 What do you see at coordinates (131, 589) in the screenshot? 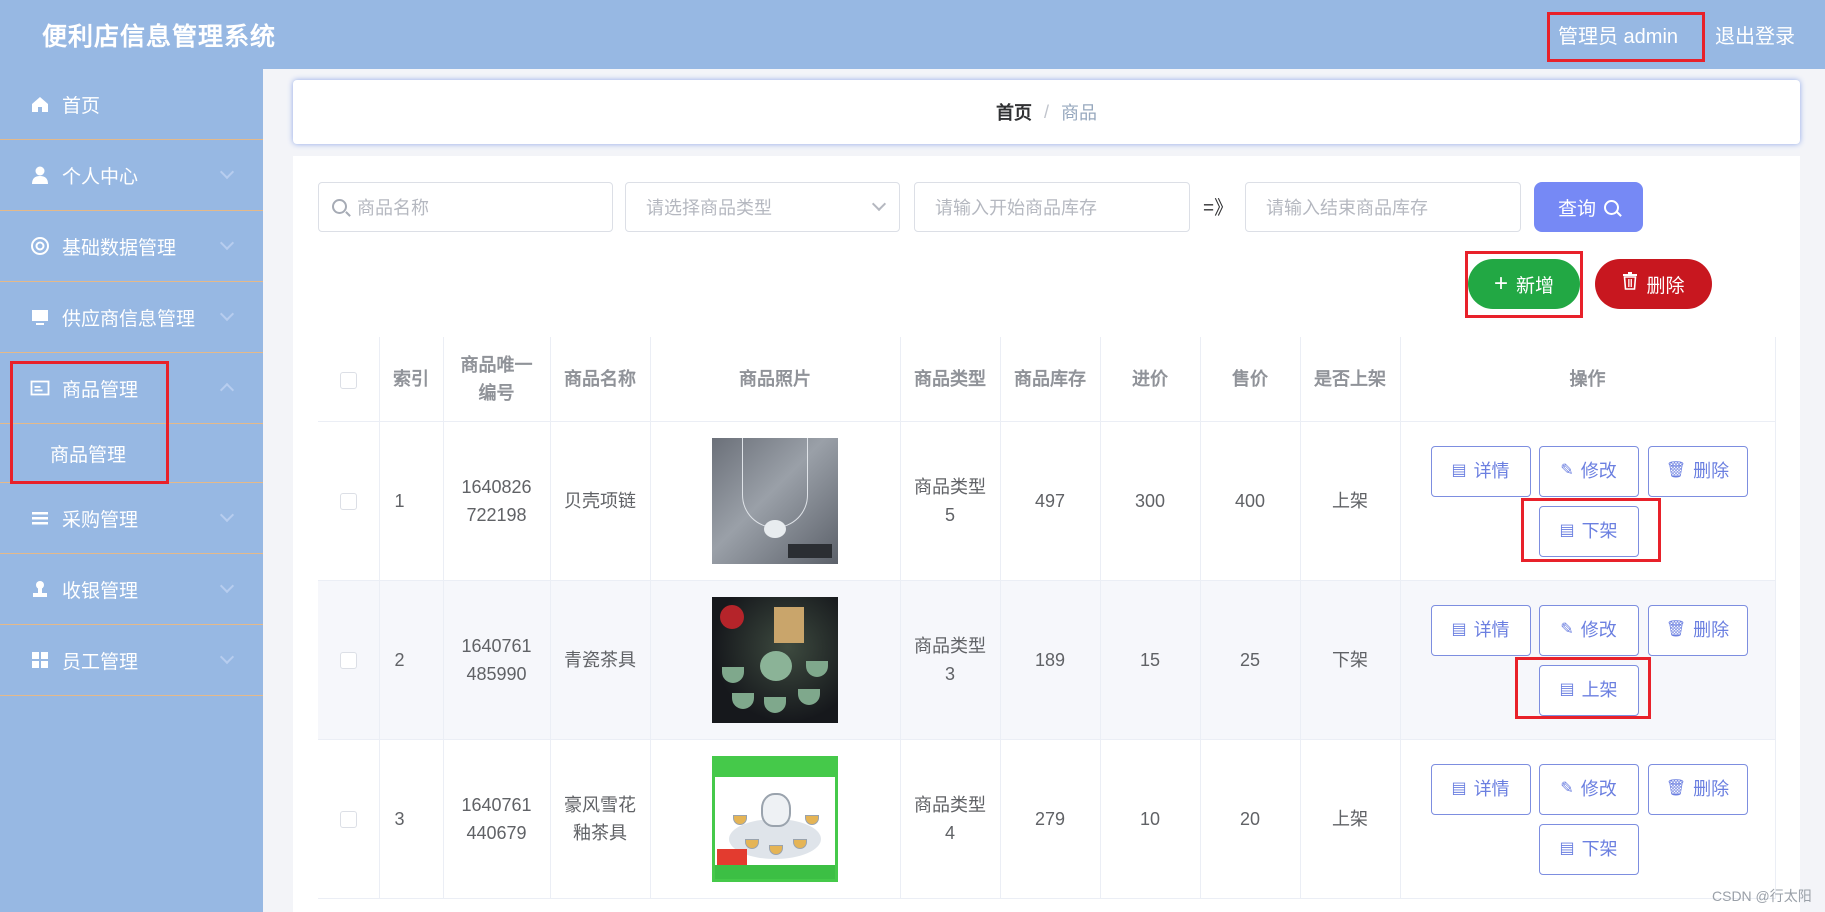
I see `sidebar-item-cashier: 收银管理` at bounding box center [131, 589].